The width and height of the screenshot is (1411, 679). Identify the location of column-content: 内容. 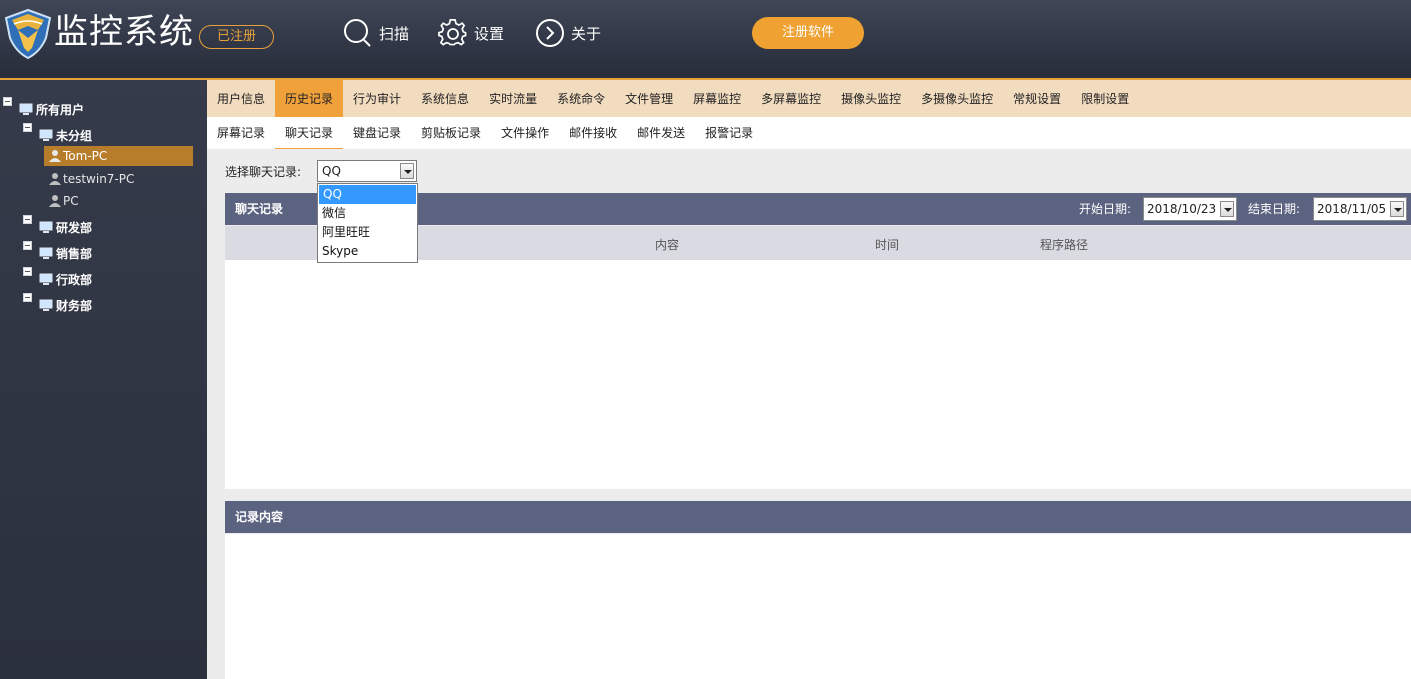
(667, 244).